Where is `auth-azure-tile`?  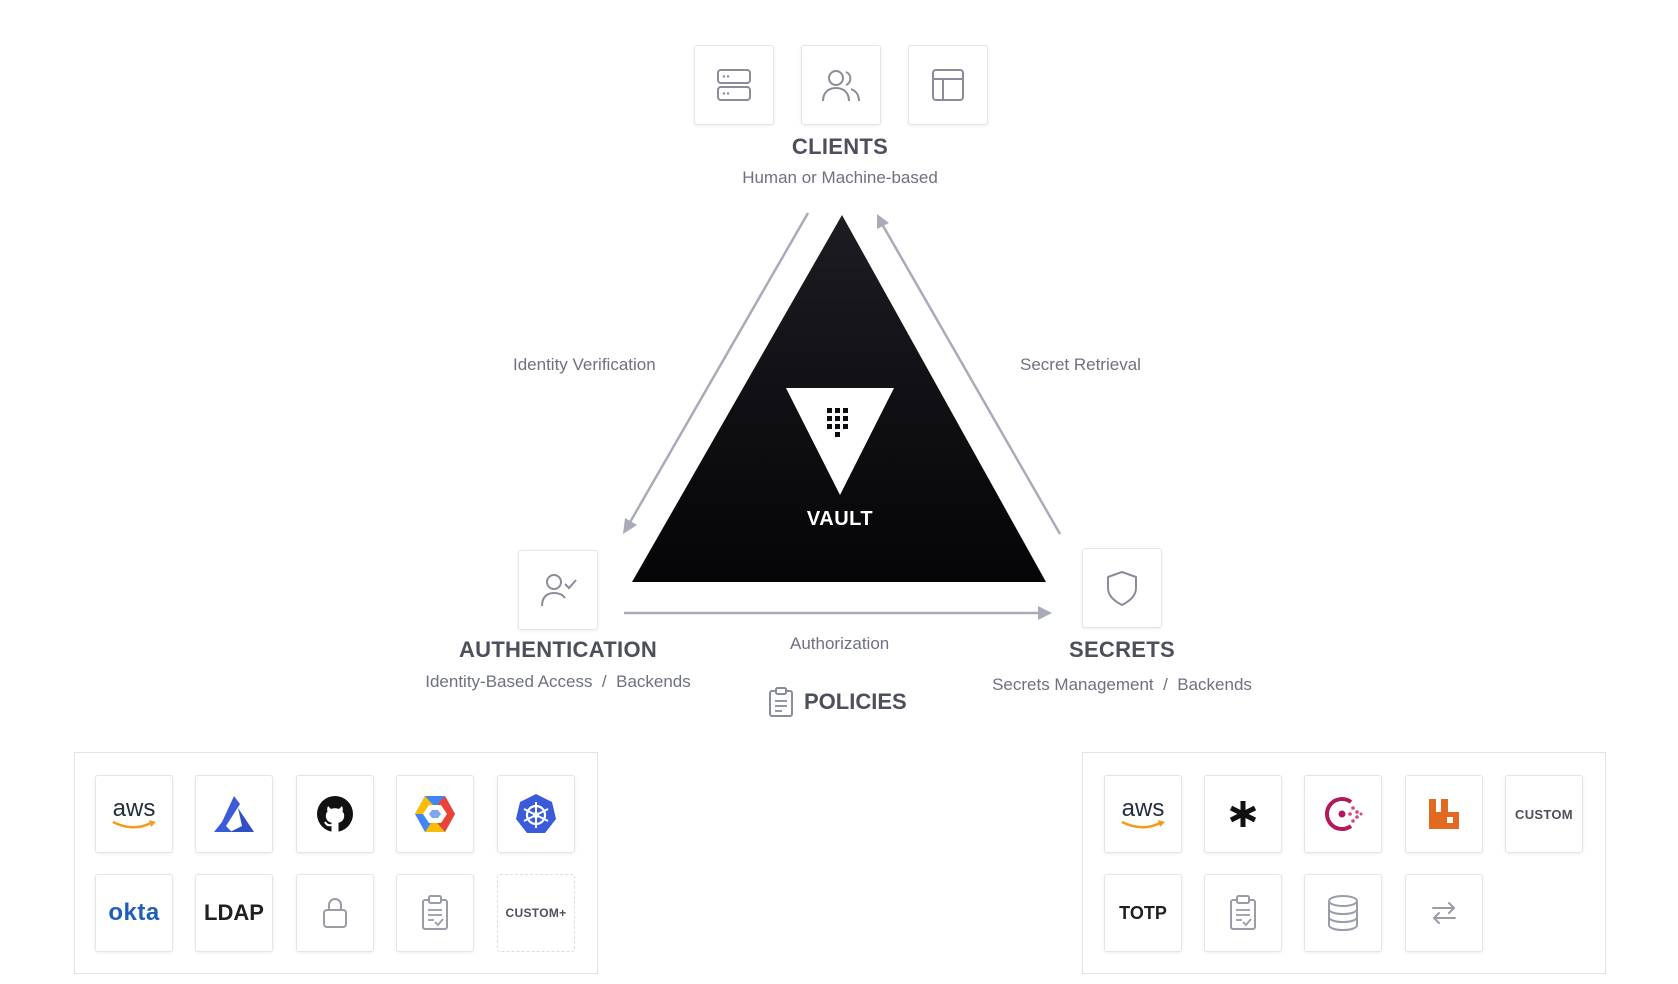 auth-azure-tile is located at coordinates (234, 814).